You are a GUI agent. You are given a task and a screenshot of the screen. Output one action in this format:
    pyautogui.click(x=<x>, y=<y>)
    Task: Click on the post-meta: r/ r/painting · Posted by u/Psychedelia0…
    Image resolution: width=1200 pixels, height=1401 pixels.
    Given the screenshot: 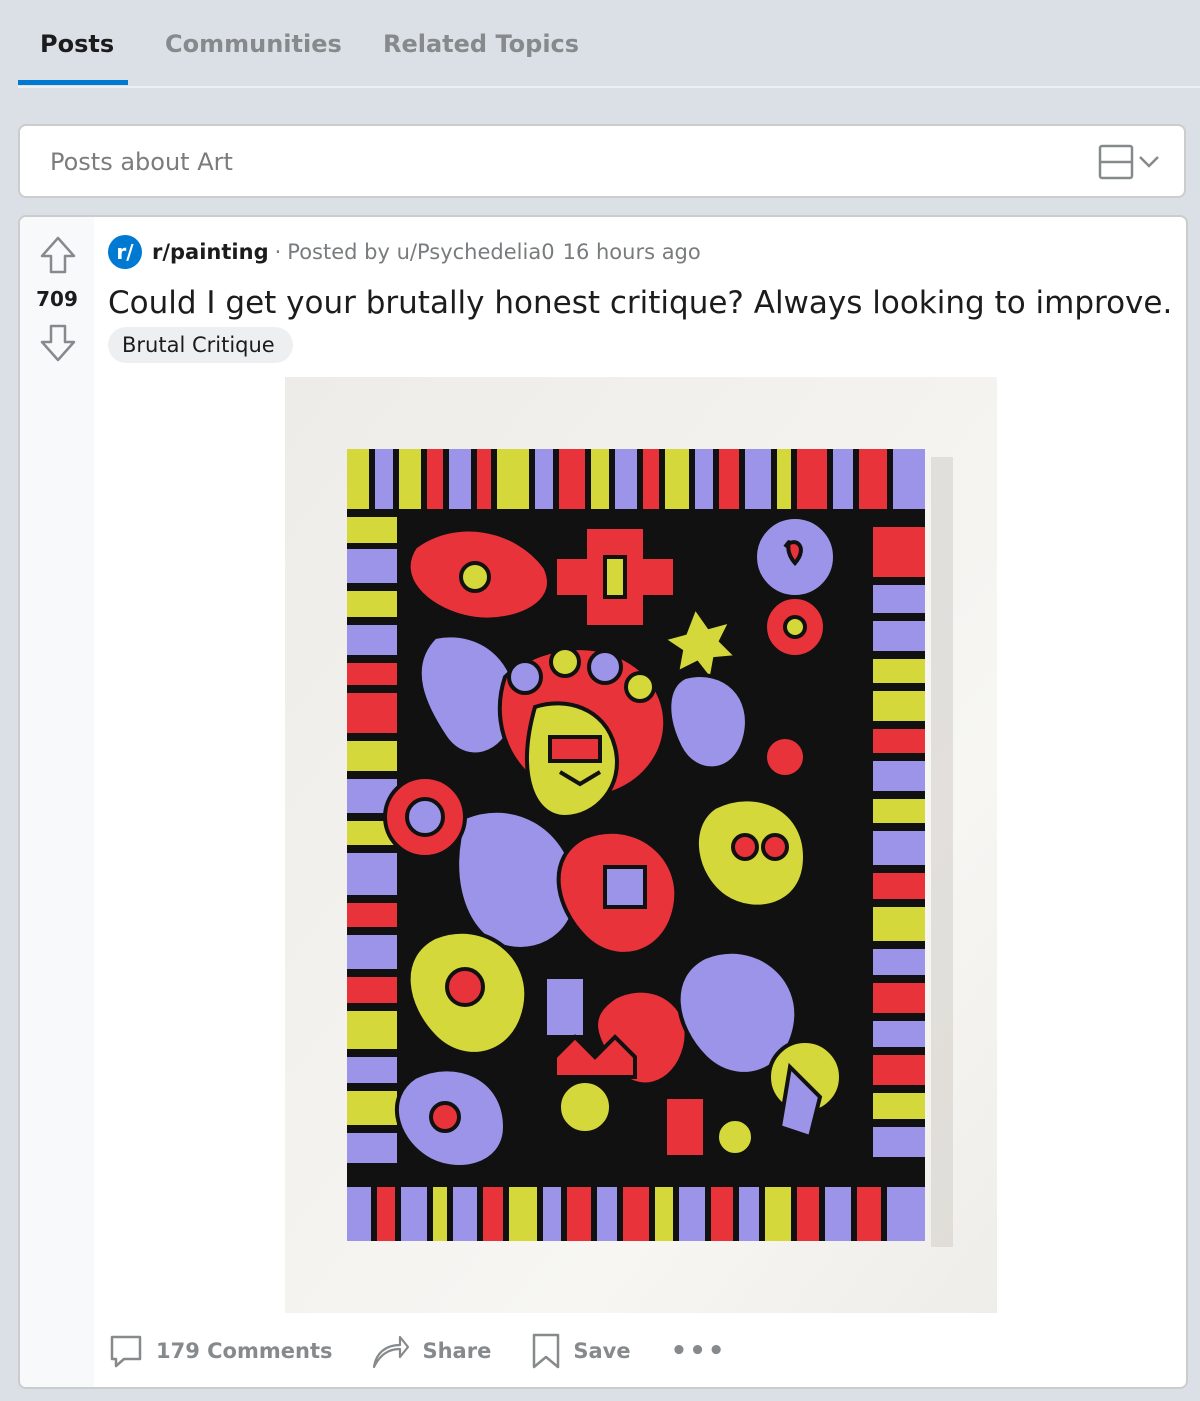 What is the action you would take?
    pyautogui.click(x=404, y=252)
    